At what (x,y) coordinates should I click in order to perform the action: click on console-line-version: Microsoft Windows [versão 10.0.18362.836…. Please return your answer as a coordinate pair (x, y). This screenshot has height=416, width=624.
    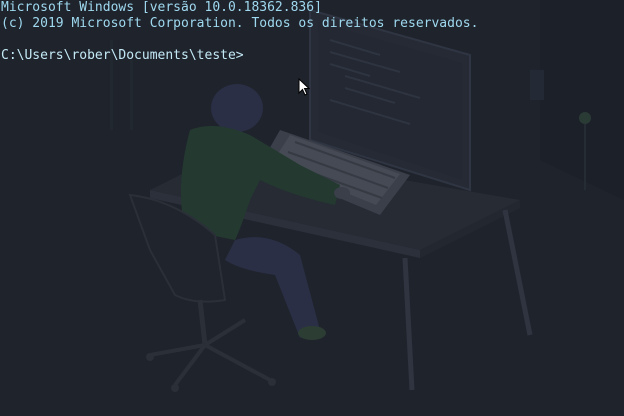
    Looking at the image, I should click on (161, 7).